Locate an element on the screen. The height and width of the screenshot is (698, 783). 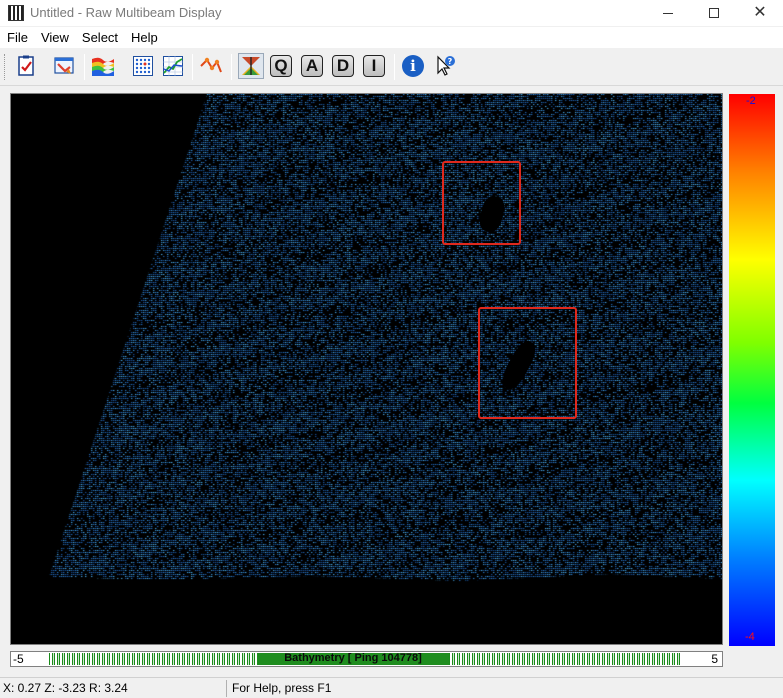
bathymetry-view-button is located at coordinates (251, 66).